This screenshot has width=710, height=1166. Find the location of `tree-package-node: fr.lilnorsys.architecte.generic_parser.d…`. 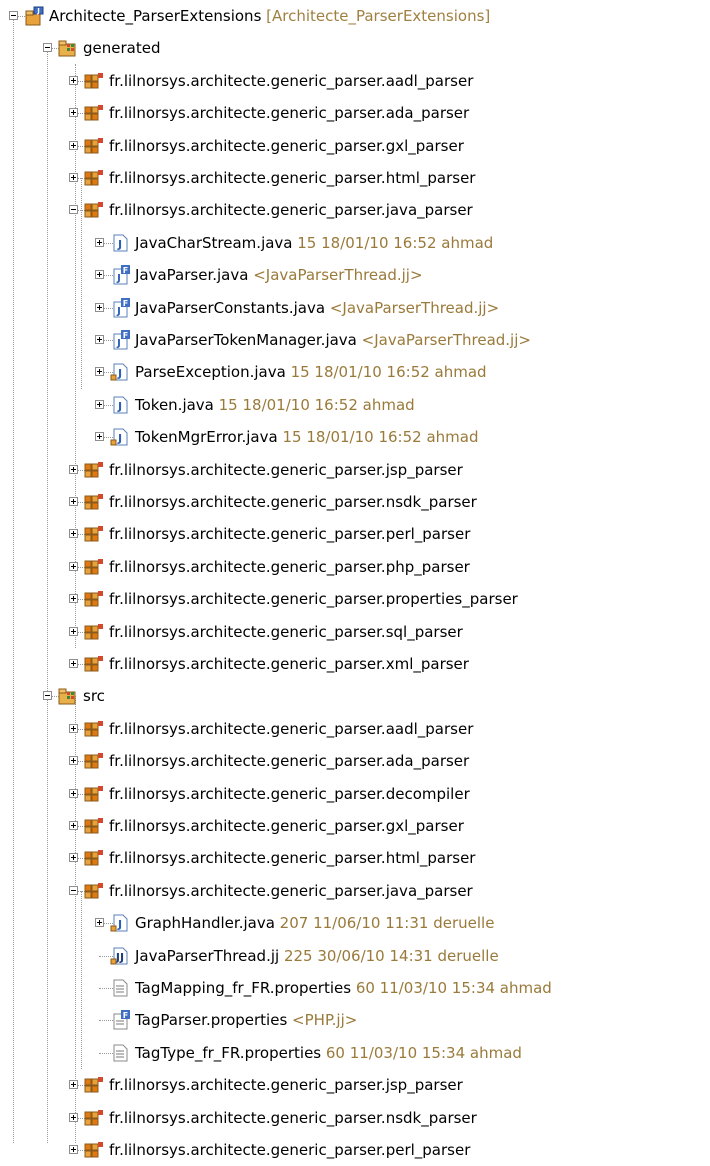

tree-package-node: fr.lilnorsys.architecte.generic_parser.d… is located at coordinates (355, 794).